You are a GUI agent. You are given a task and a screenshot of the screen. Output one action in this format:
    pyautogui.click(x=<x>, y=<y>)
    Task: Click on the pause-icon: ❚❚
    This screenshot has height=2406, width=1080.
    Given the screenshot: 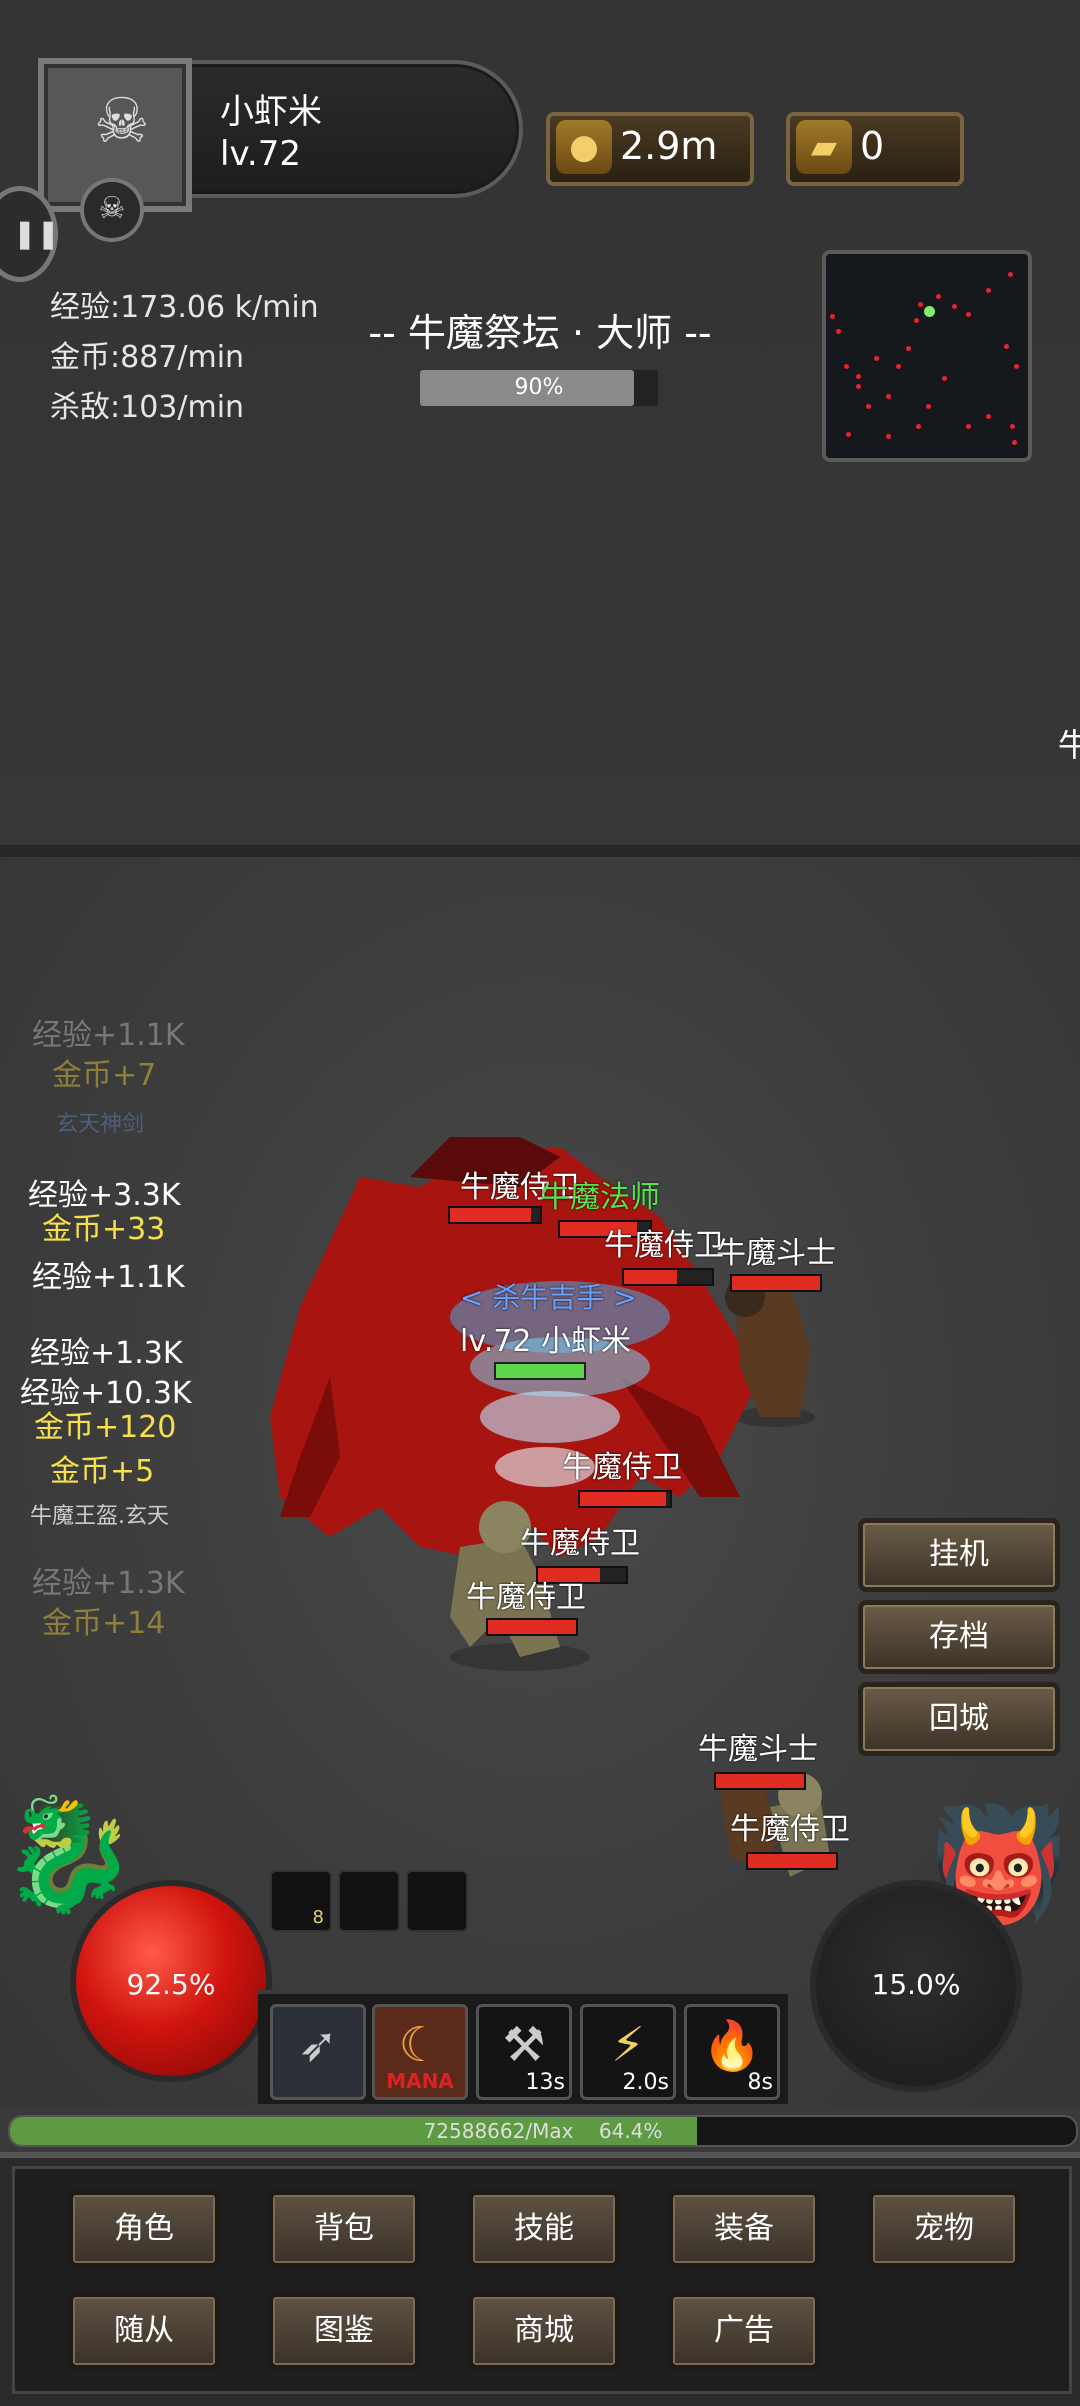 What is the action you would take?
    pyautogui.click(x=36, y=233)
    